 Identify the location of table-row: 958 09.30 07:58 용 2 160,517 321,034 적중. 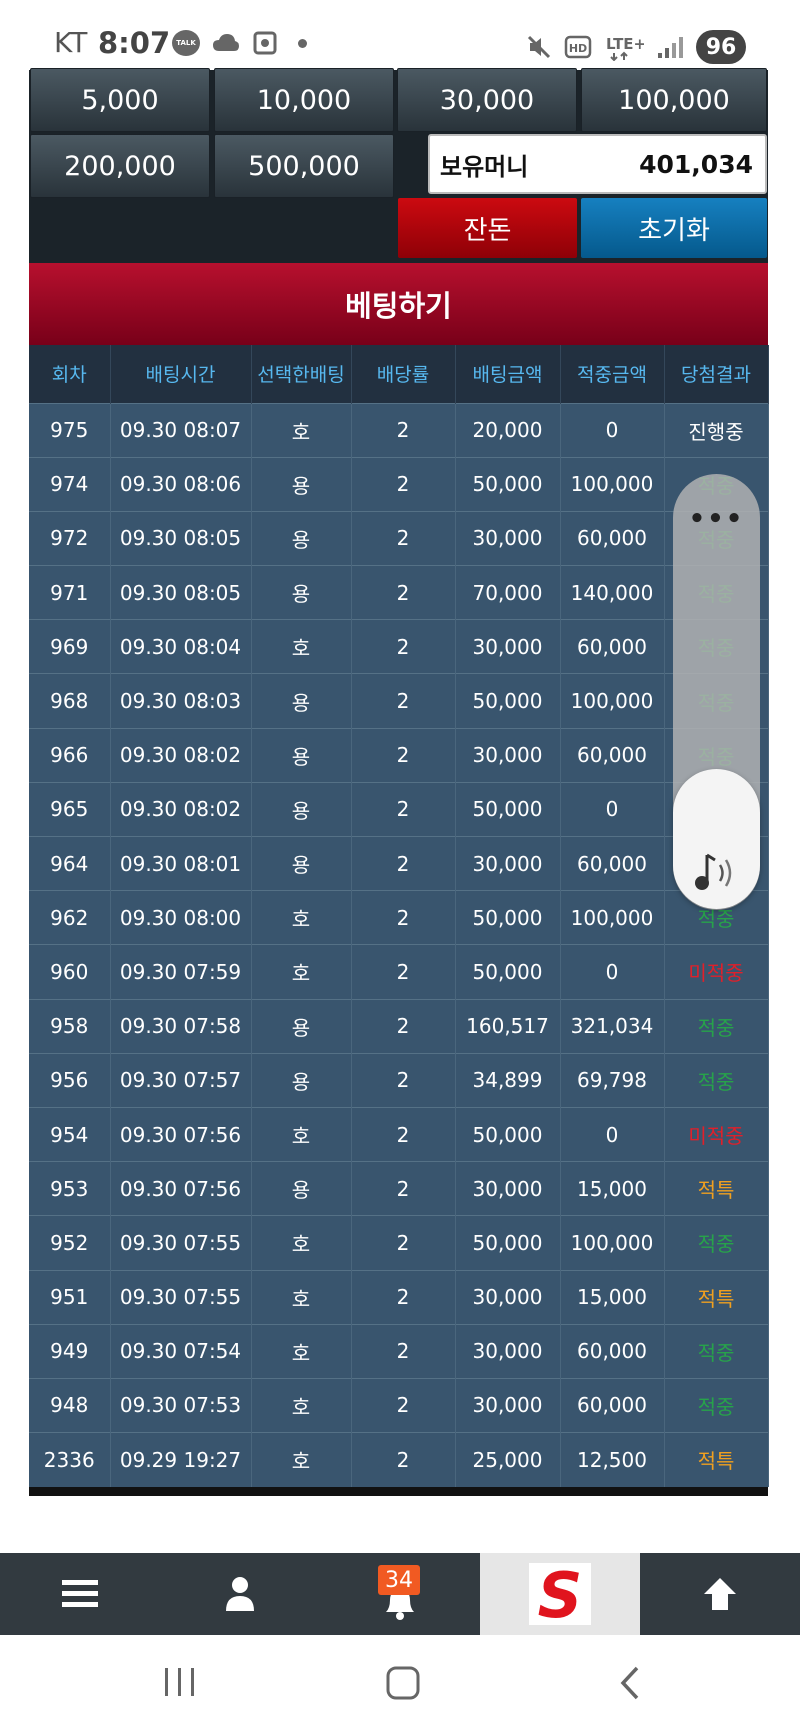
(399, 1026).